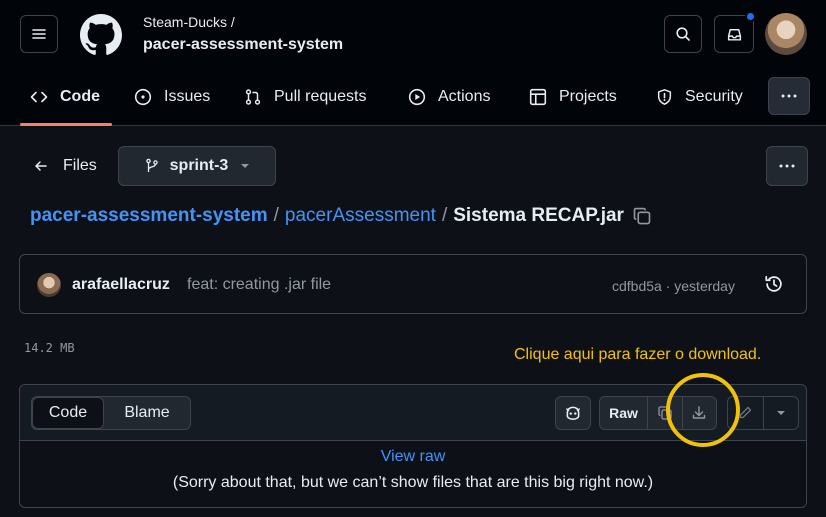 Image resolution: width=826 pixels, height=517 pixels. What do you see at coordinates (588, 96) in the screenshot?
I see `tab-projects-label: Projects` at bounding box center [588, 96].